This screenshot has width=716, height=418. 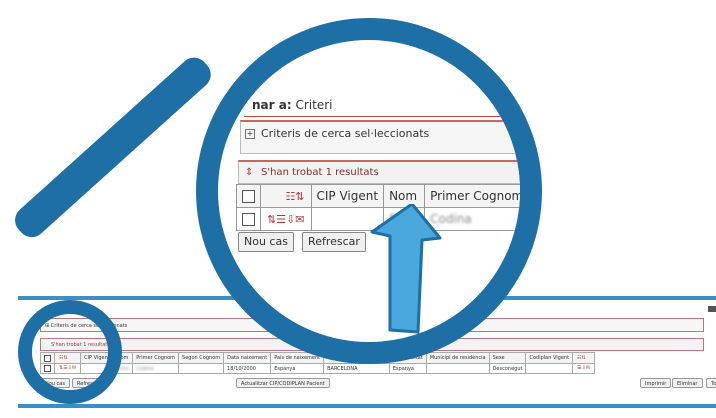 What do you see at coordinates (272, 105) in the screenshot?
I see `lens-tornar-prefix: nar a:` at bounding box center [272, 105].